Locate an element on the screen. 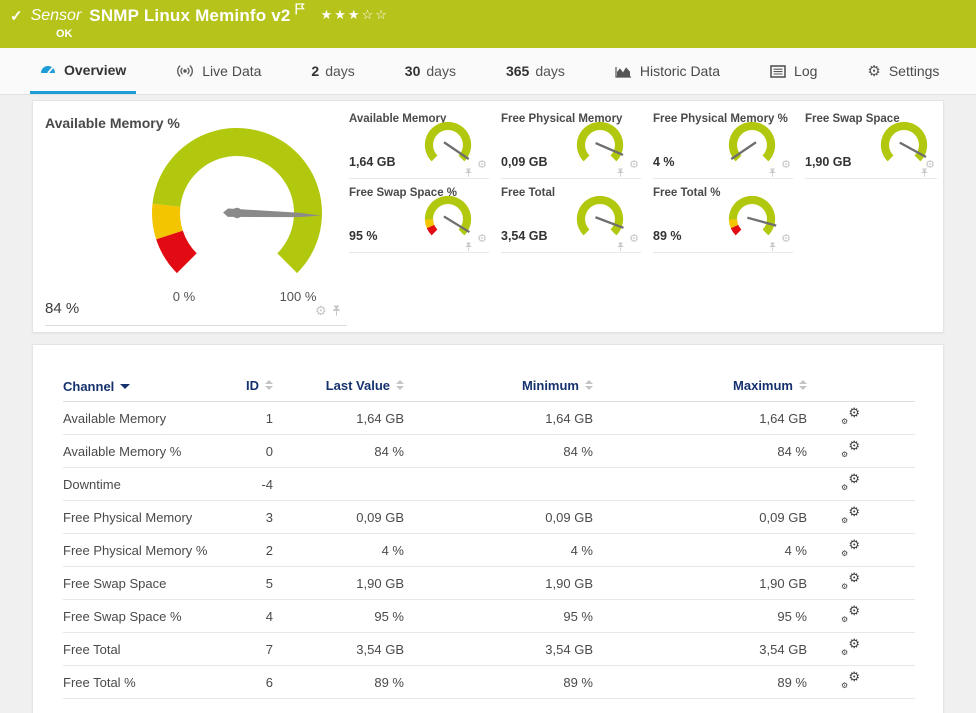 This screenshot has height=713, width=976. tab-historic-data: Historic Data is located at coordinates (667, 71).